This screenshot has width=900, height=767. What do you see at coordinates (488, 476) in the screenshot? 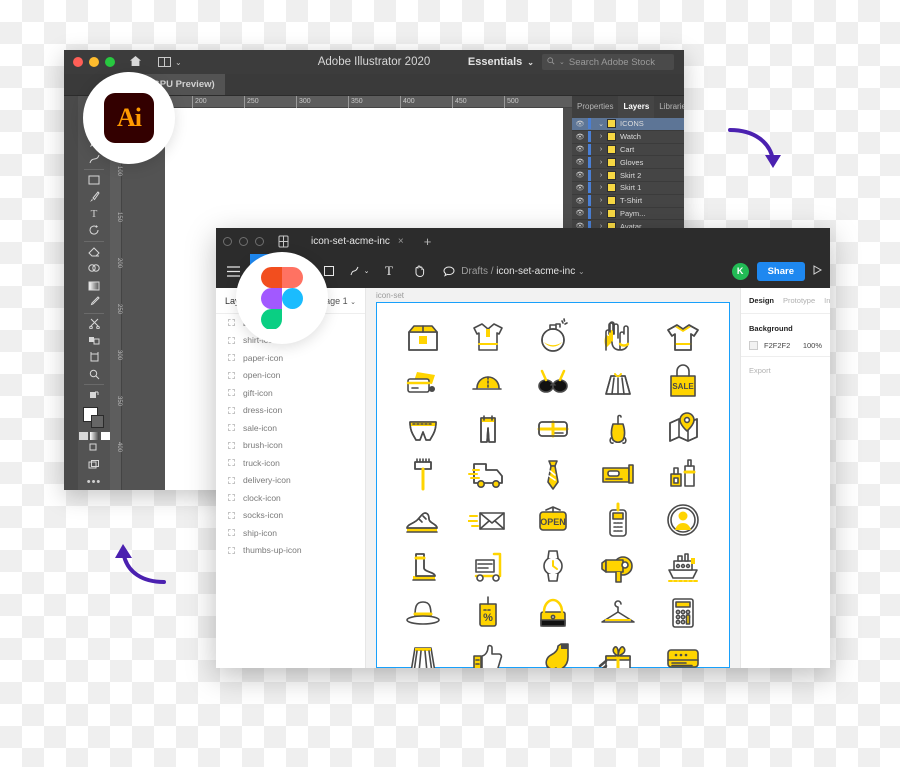
I see `truck-icon` at bounding box center [488, 476].